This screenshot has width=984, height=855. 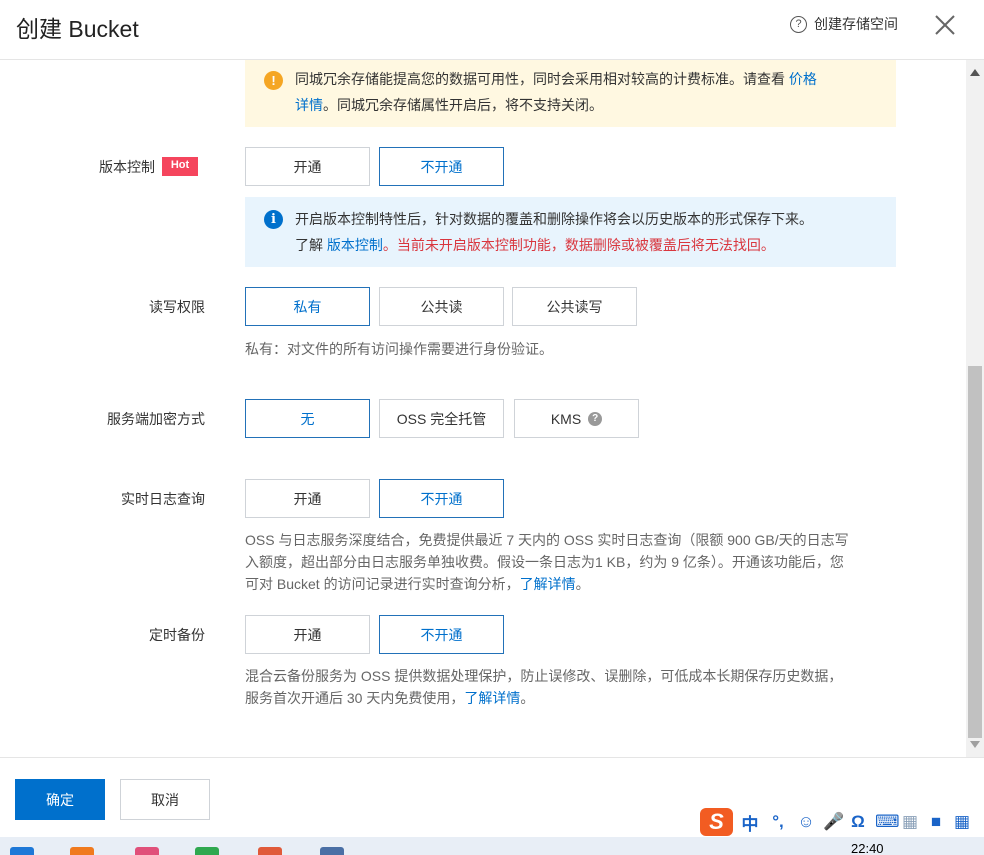 I want to click on ime-toolbar: S 中 °, ☺ 🎤 Ω ⌨ ▦ ■ ▦, so click(x=840, y=822).